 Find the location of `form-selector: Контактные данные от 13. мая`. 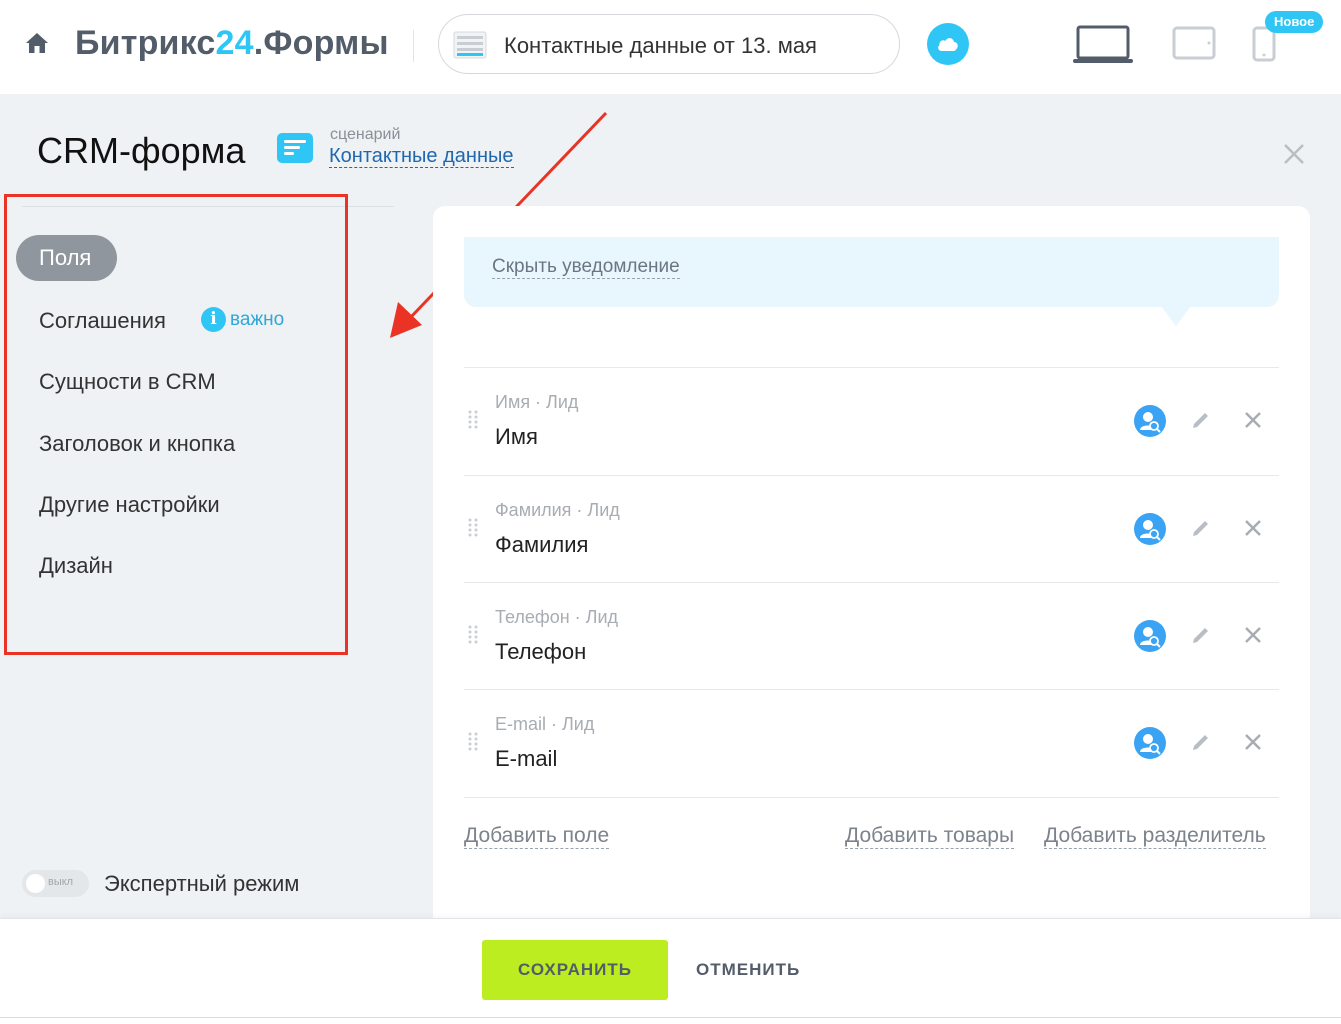

form-selector: Контактные данные от 13. мая is located at coordinates (669, 44).